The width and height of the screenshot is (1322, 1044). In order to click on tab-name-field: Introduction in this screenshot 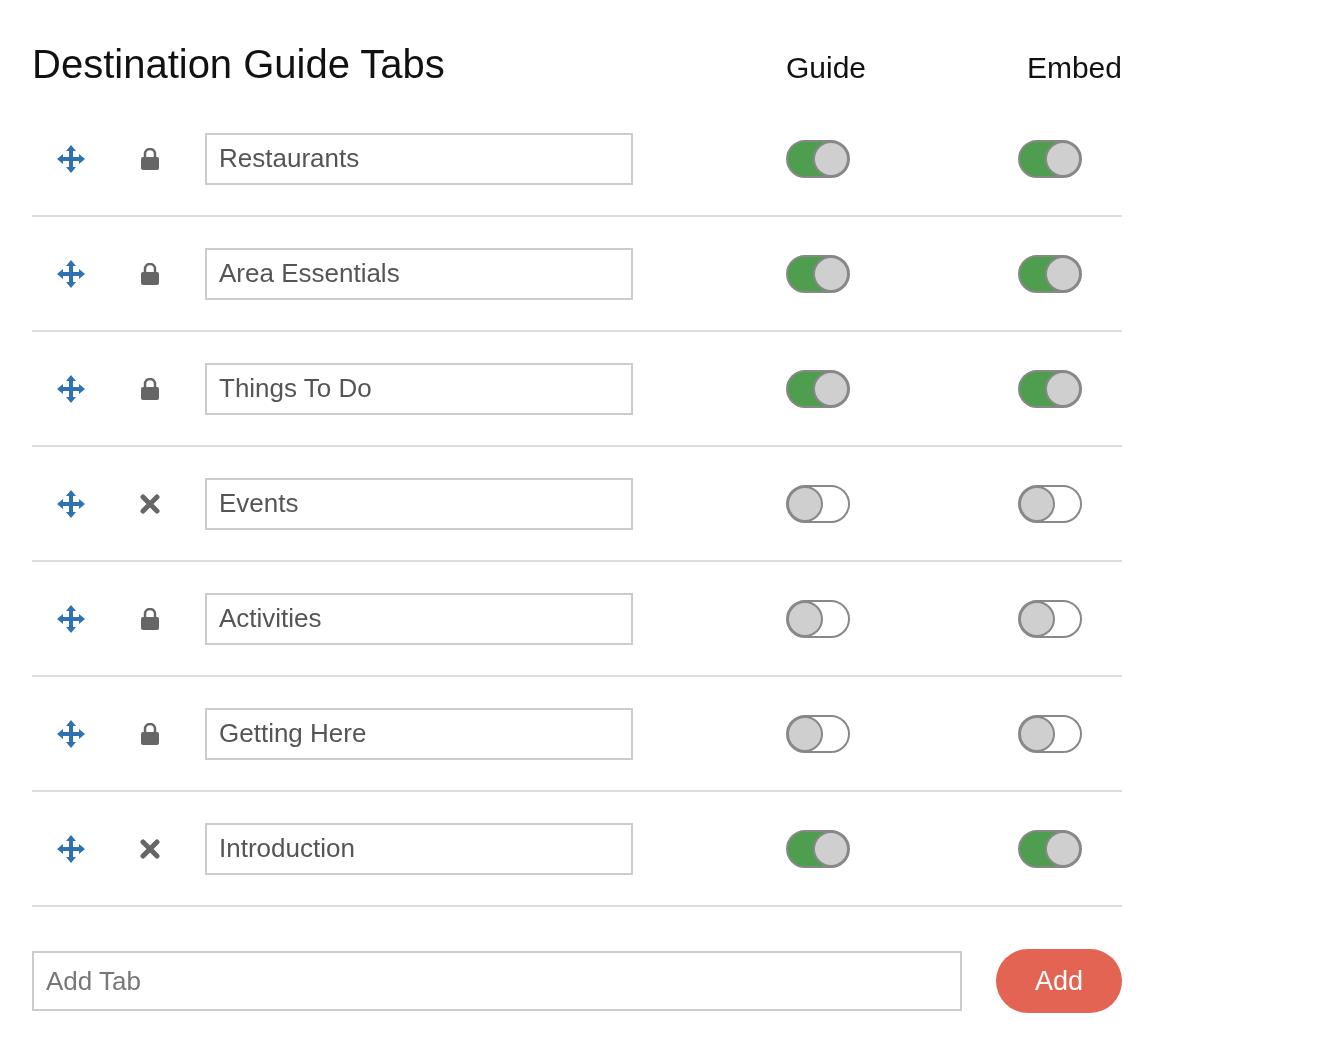, I will do `click(419, 848)`.